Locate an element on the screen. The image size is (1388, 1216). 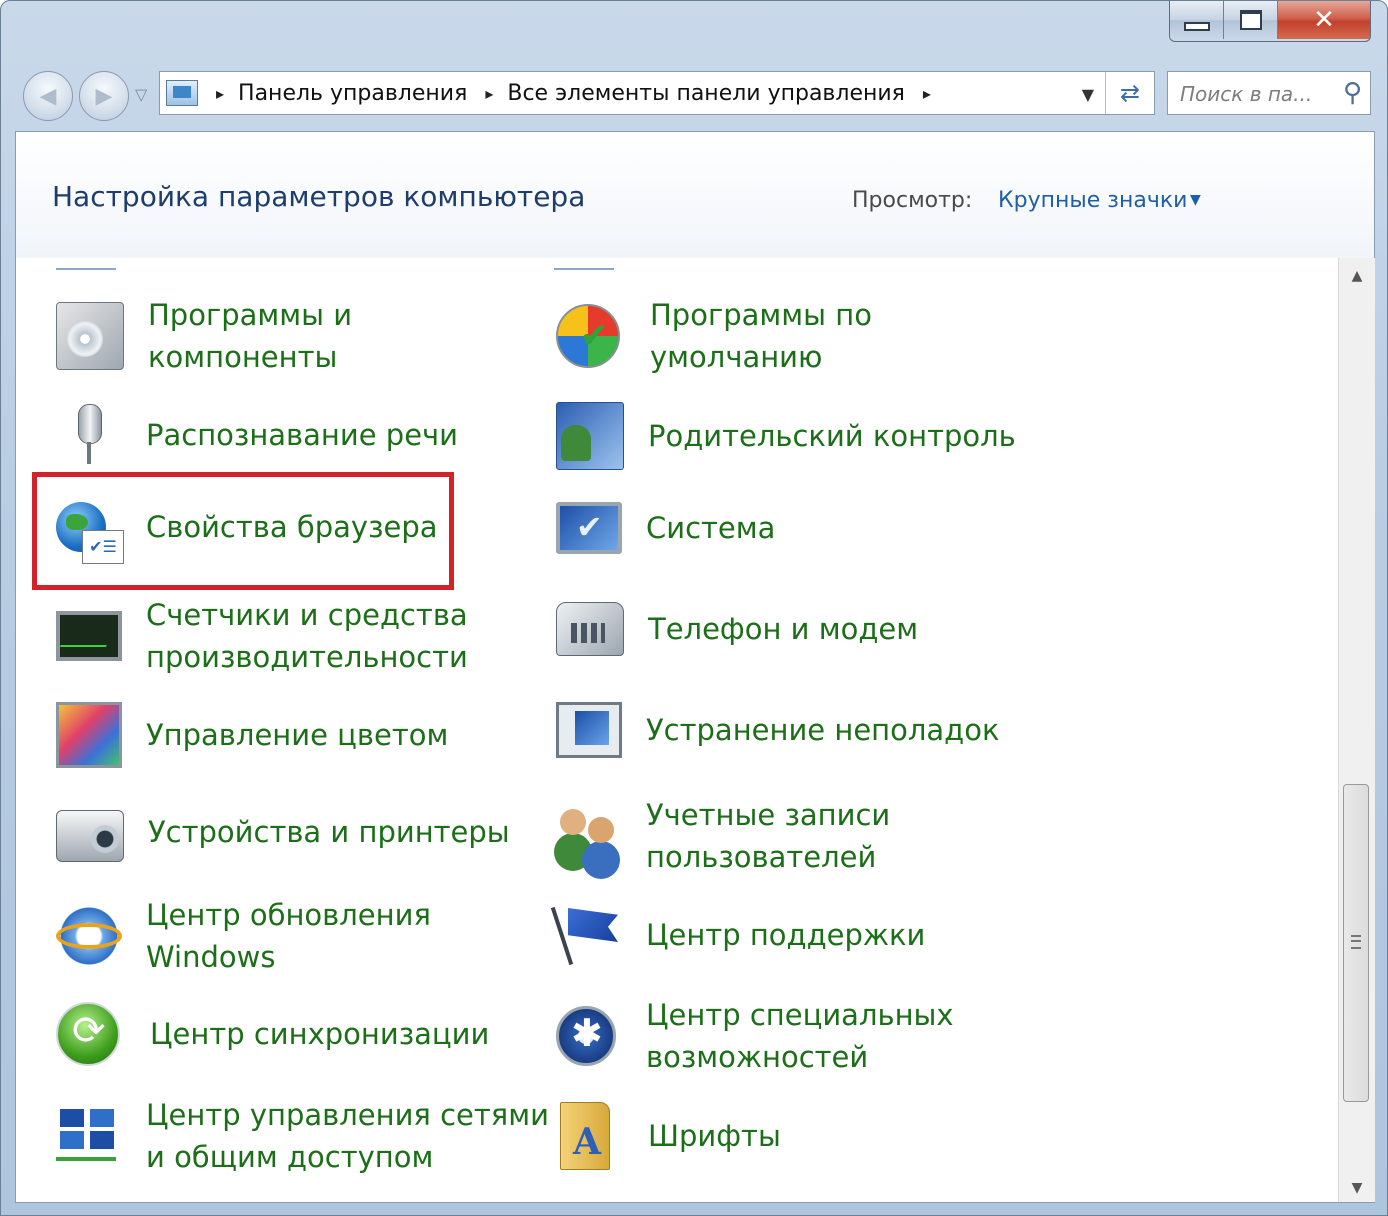
item-label: Устройства и принтеры is located at coordinates (329, 832).